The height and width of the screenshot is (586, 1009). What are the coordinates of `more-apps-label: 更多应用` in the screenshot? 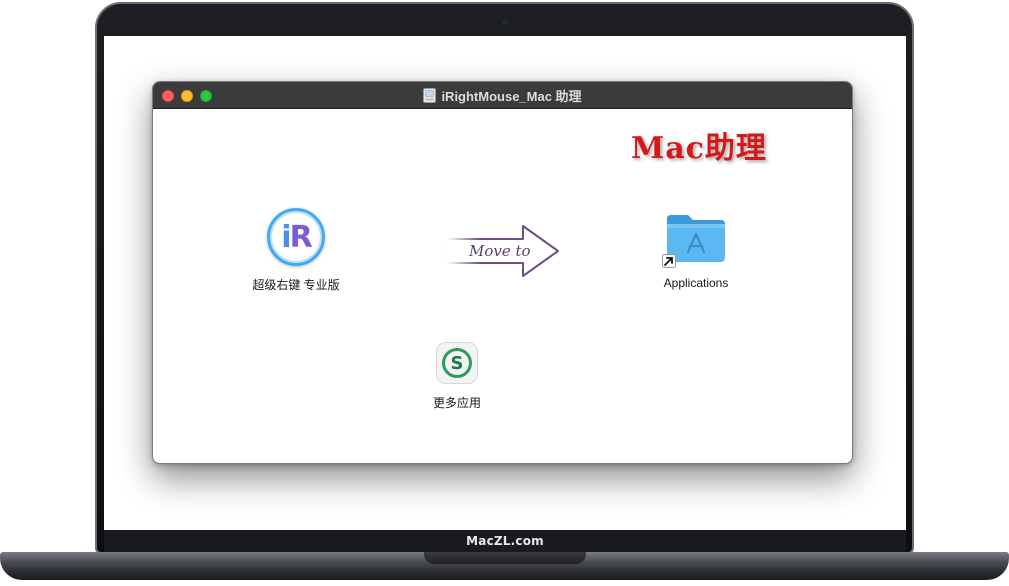 It's located at (456, 403).